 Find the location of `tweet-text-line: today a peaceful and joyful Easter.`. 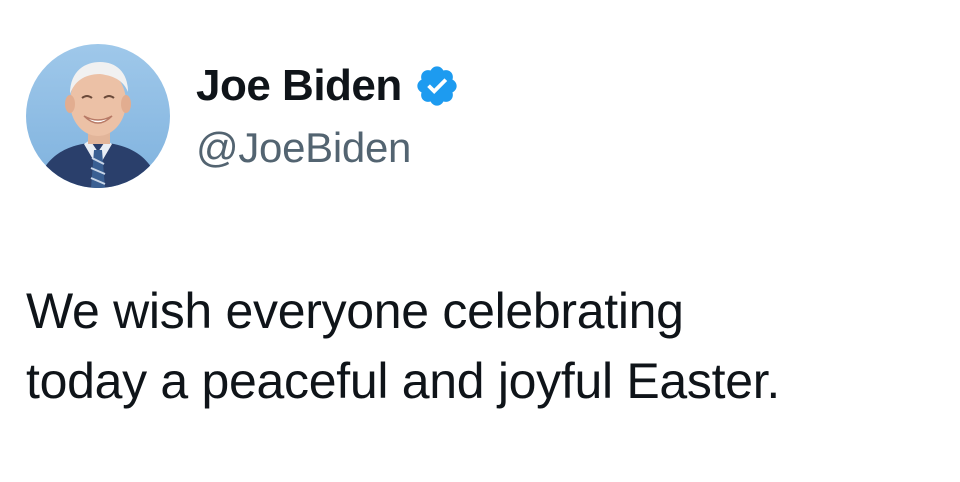

tweet-text-line: today a peaceful and joyful Easter. is located at coordinates (403, 381).